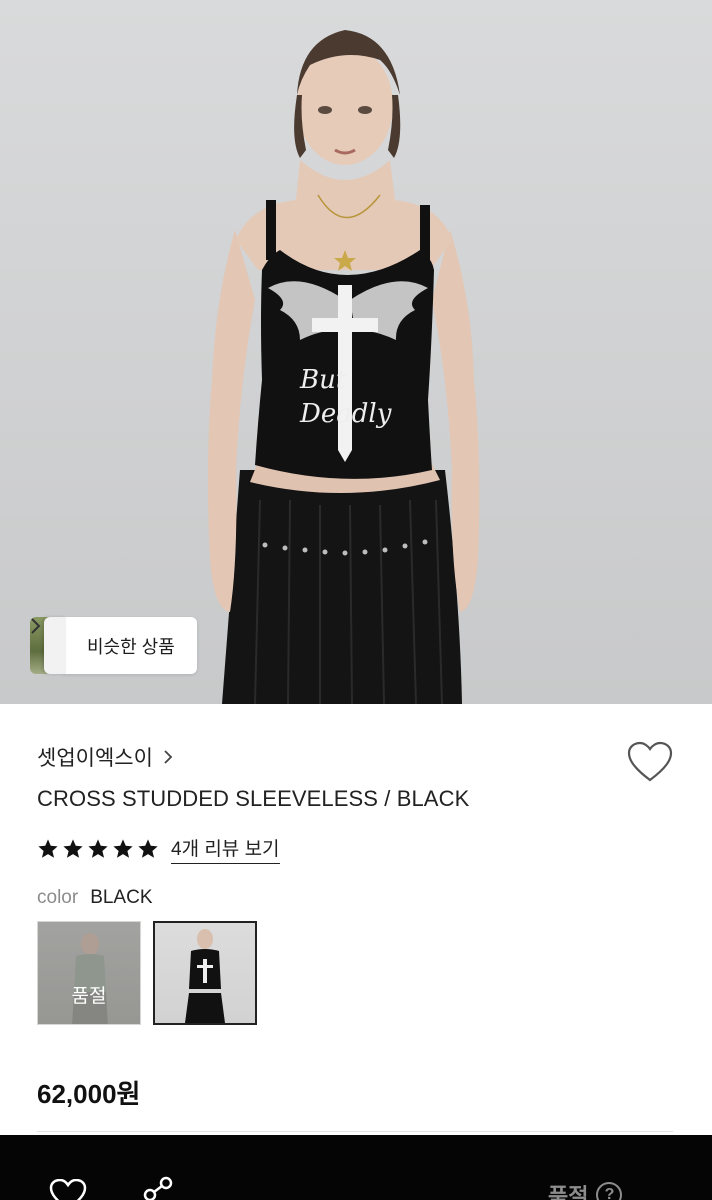  What do you see at coordinates (55, 645) in the screenshot?
I see `similar-thumbnail` at bounding box center [55, 645].